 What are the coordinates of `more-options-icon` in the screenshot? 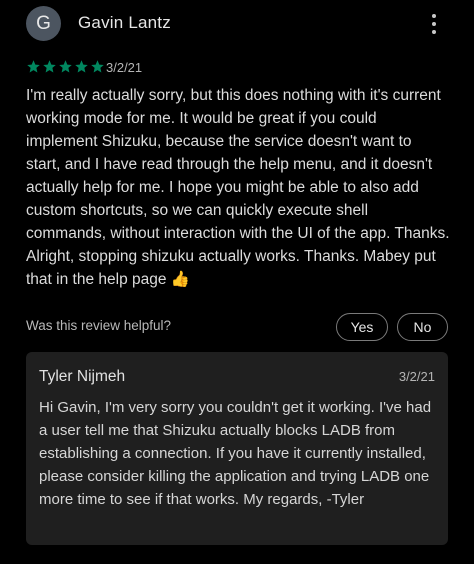 It's located at (434, 24).